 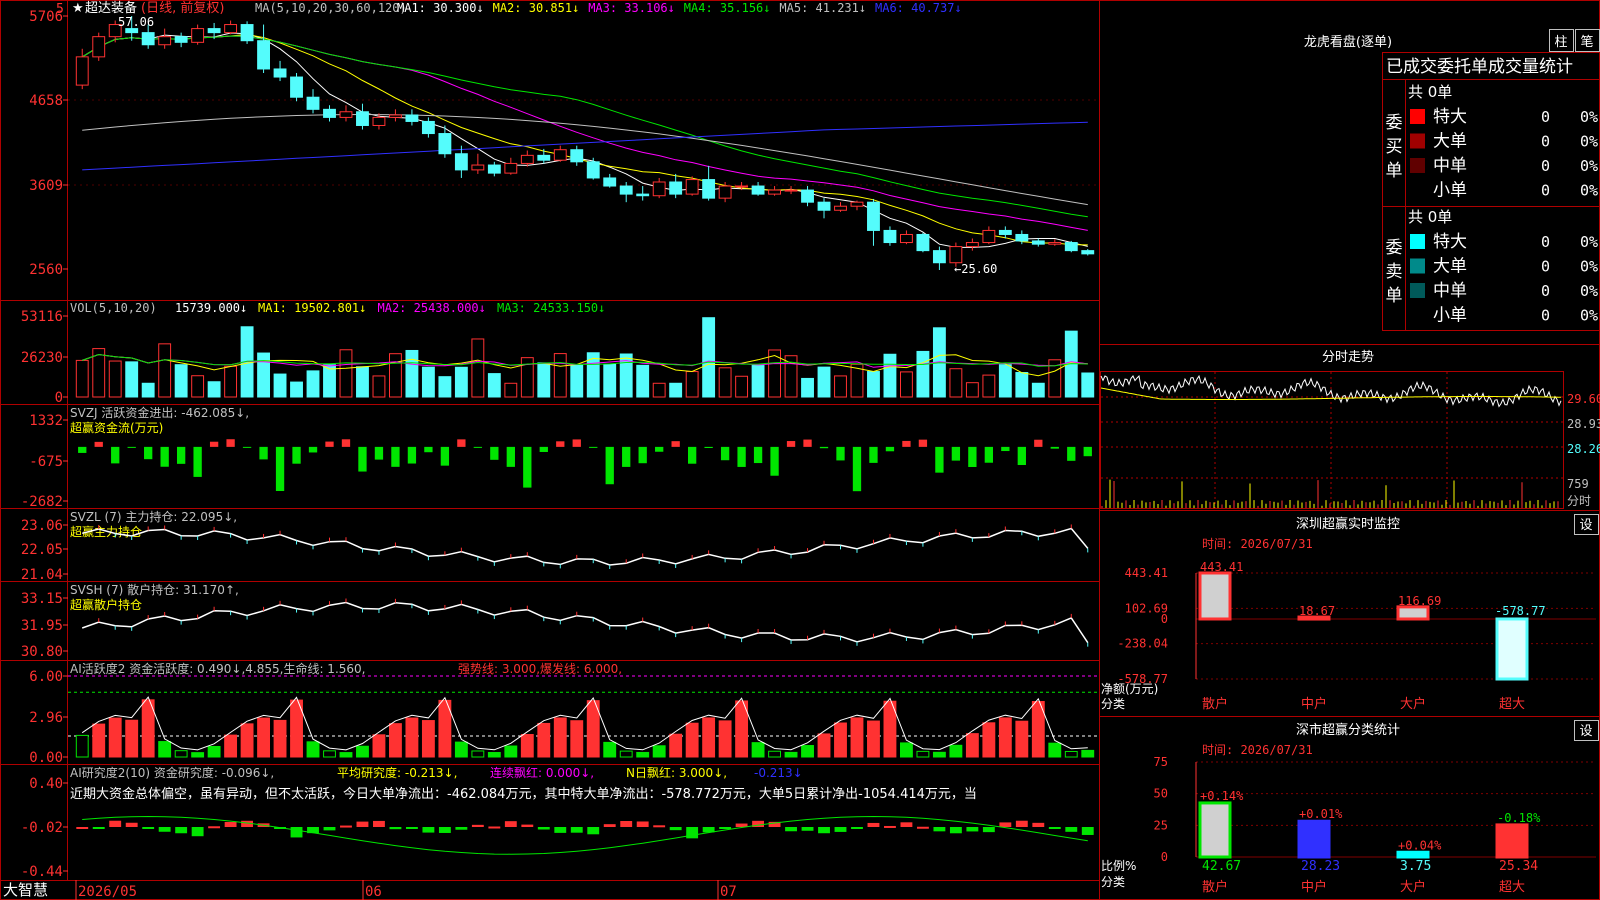 I want to click on svsh-tick-0: 33.15, so click(x=42, y=599).